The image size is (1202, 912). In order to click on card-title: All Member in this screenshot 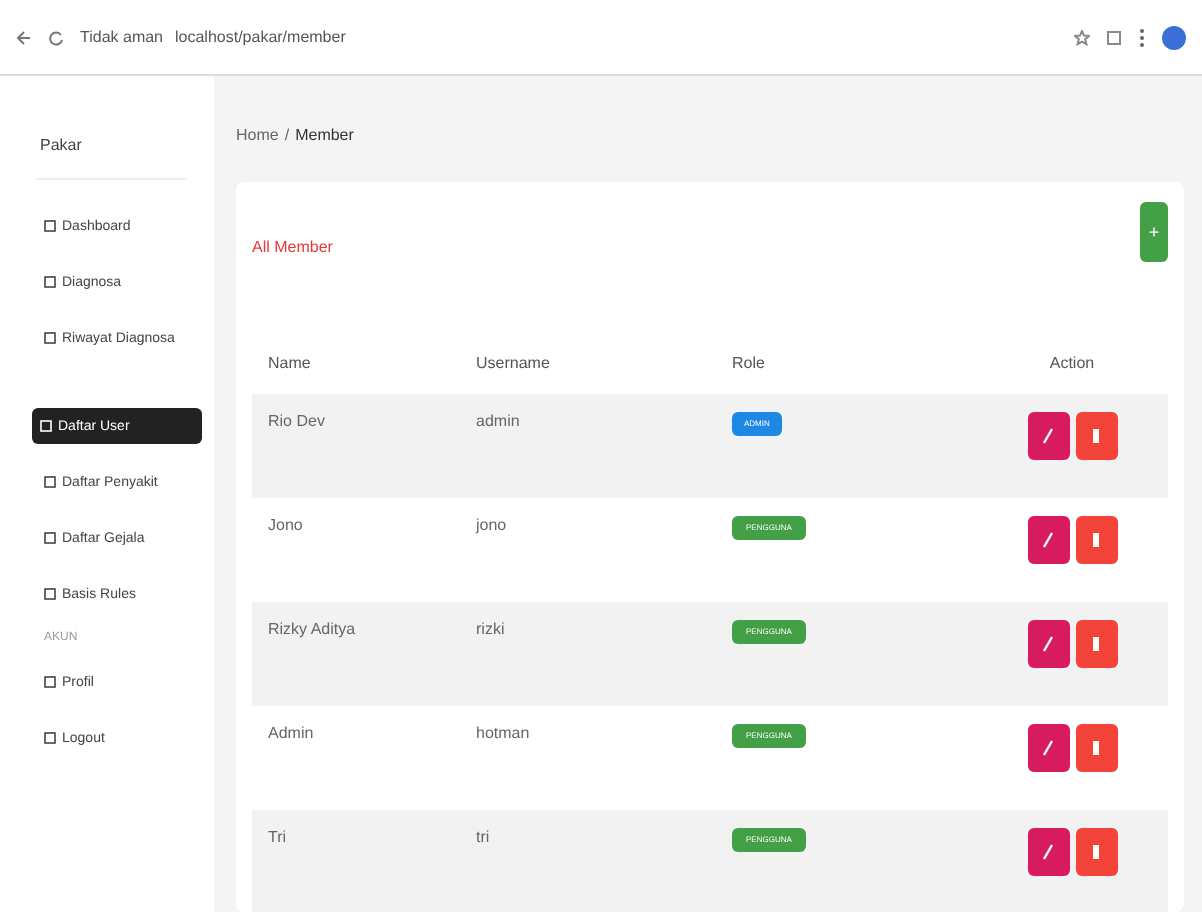, I will do `click(292, 247)`.